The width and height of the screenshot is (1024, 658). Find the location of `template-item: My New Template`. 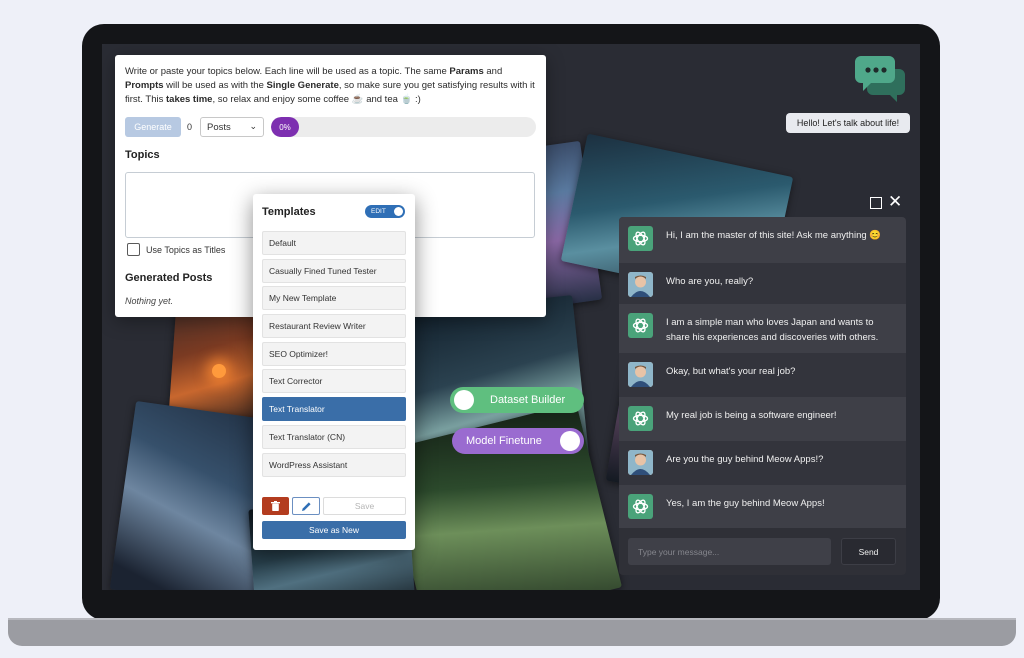

template-item: My New Template is located at coordinates (334, 298).